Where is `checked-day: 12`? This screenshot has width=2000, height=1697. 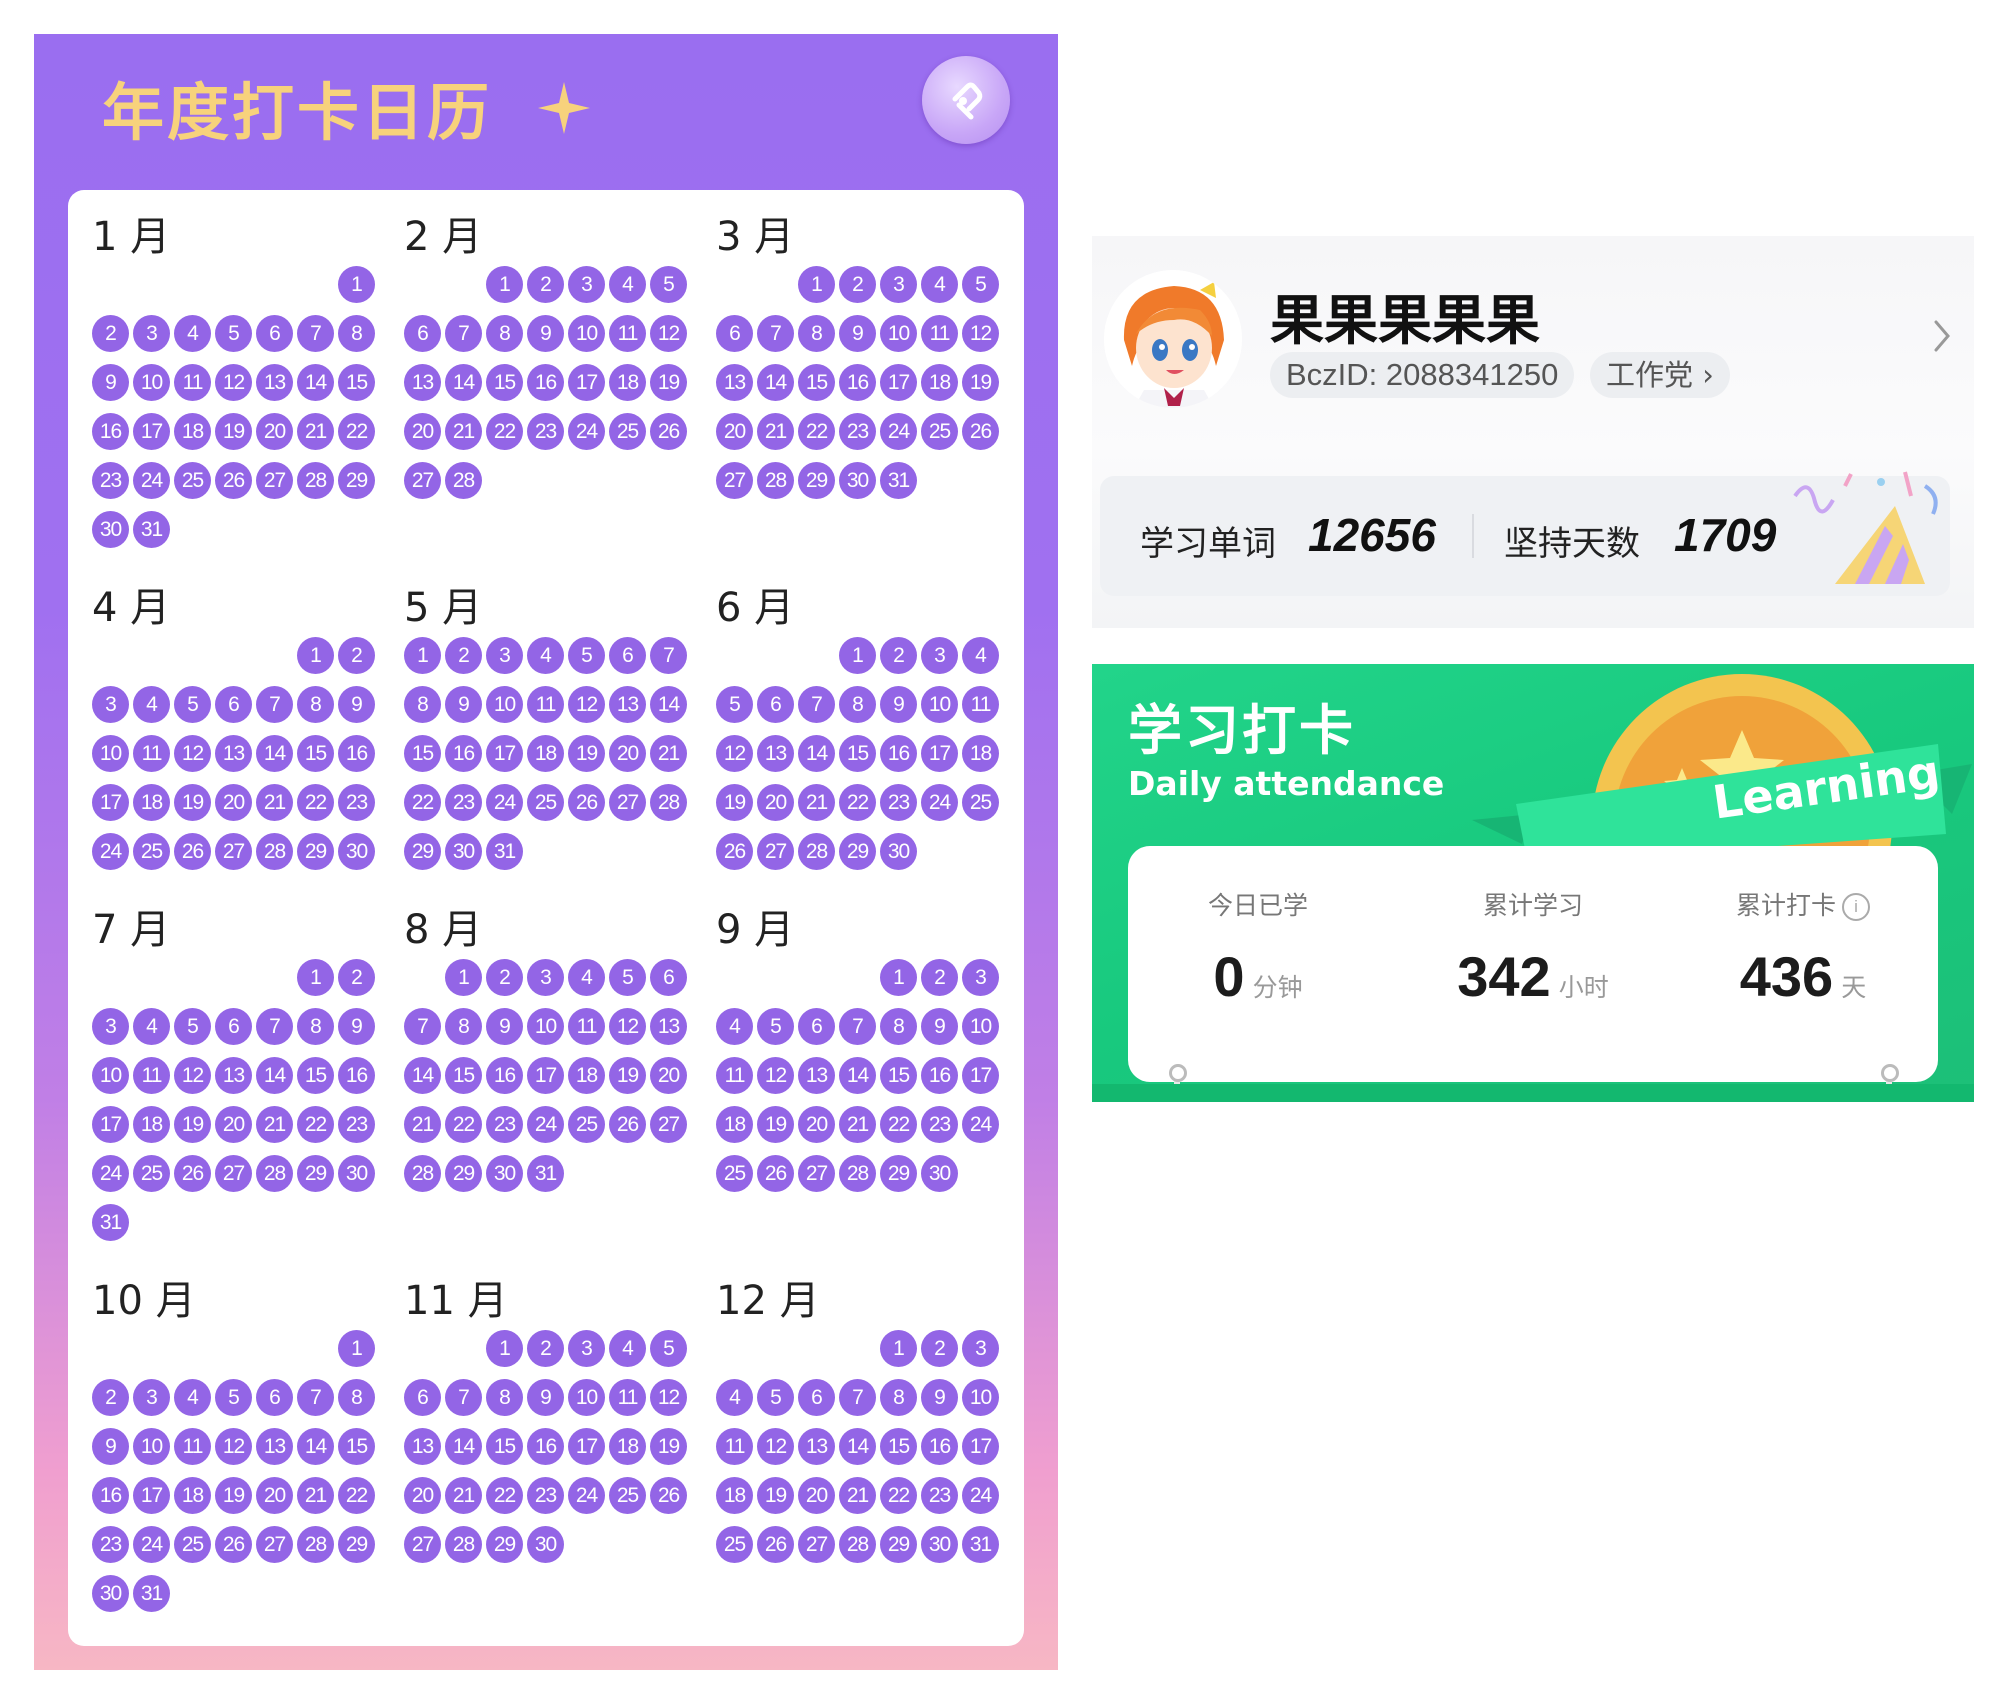
checked-day: 12 is located at coordinates (775, 1446).